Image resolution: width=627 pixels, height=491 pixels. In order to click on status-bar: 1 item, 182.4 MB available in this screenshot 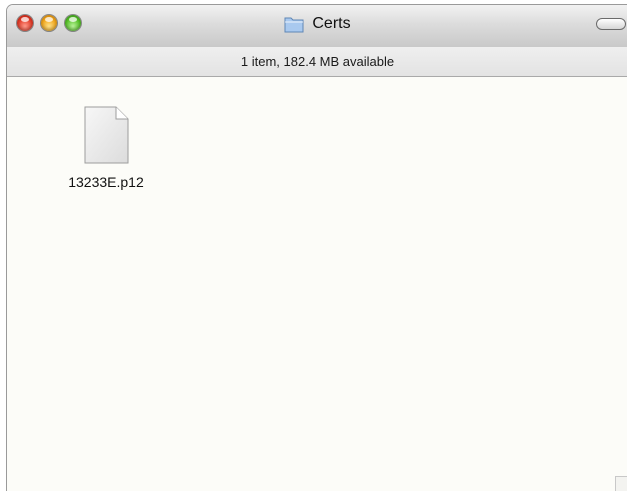, I will do `click(317, 62)`.